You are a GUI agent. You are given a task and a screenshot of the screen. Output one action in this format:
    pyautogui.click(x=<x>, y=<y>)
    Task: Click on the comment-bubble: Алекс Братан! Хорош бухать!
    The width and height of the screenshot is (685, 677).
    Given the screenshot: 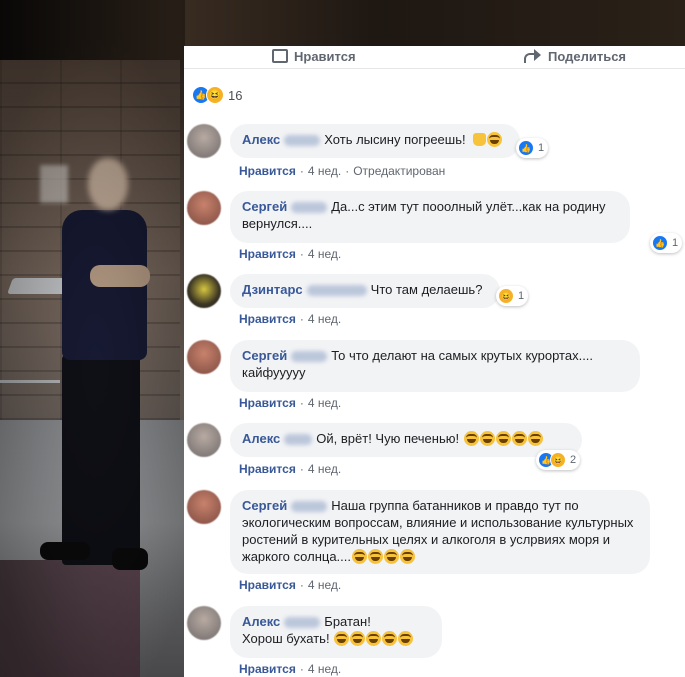 What is the action you would take?
    pyautogui.click(x=336, y=632)
    